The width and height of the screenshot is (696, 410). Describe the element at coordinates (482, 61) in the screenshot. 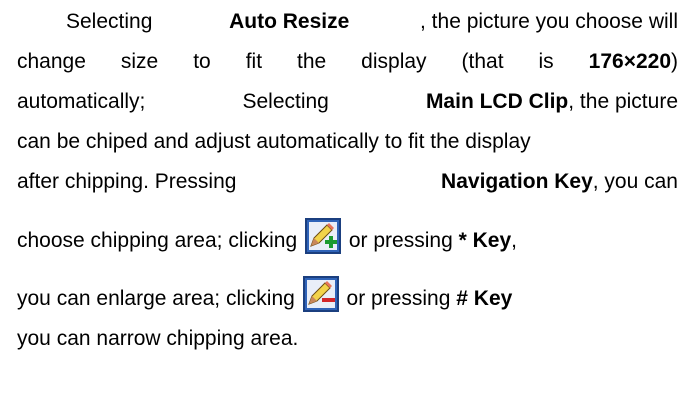

I see `text: (that` at that location.